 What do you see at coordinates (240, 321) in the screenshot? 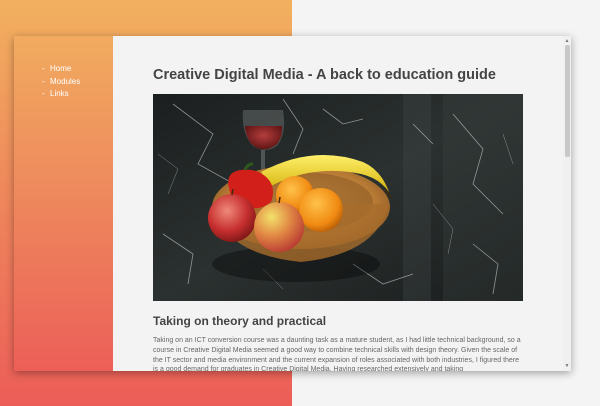
I see `section-heading: Taking on theory and practical` at bounding box center [240, 321].